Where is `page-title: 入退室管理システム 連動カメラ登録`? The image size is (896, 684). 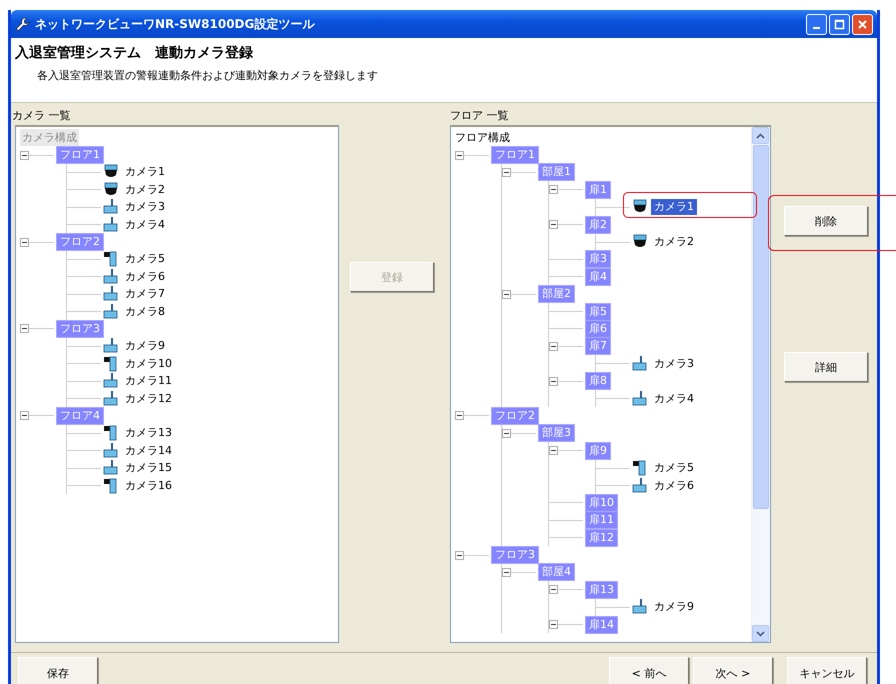
page-title: 入退室管理システム 連動カメラ登録 is located at coordinates (134, 53).